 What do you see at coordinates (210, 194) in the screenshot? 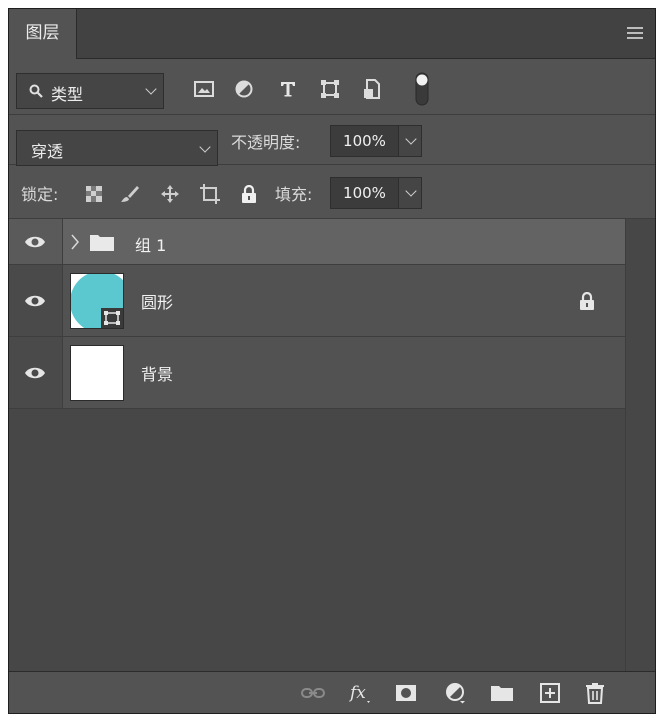
I see `lock-artboard-icon` at bounding box center [210, 194].